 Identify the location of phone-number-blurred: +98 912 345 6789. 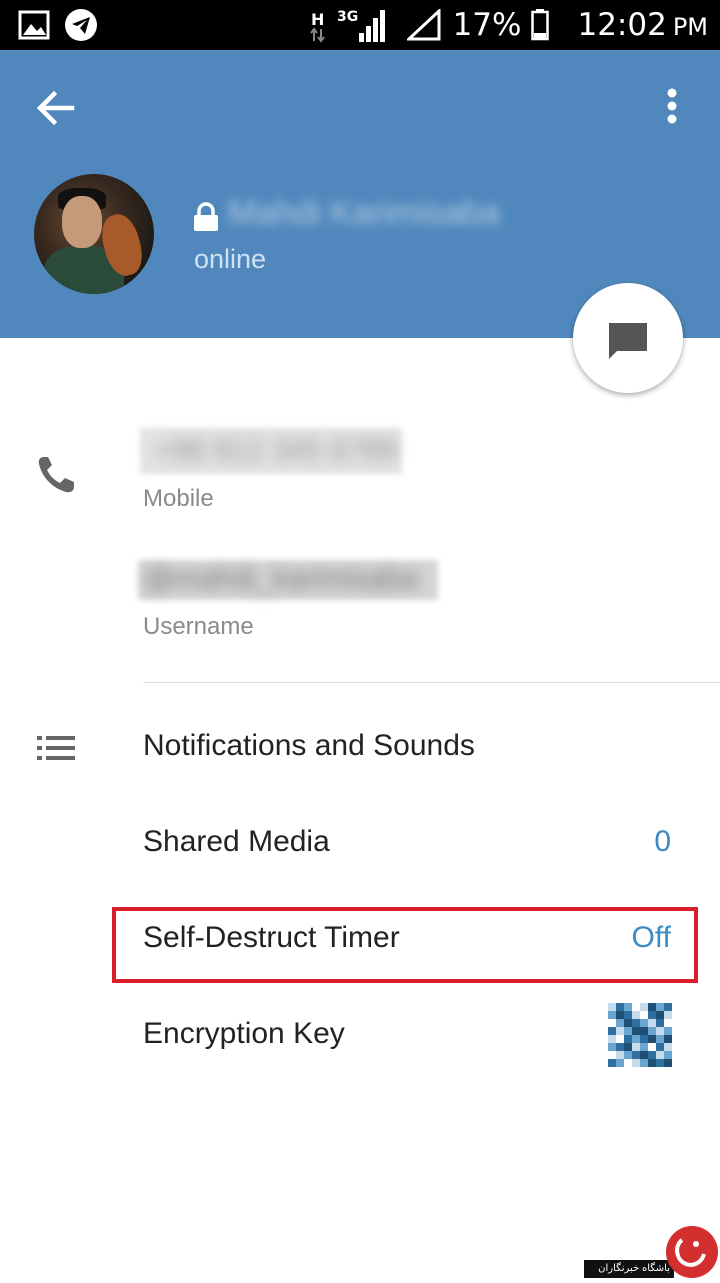
(271, 451).